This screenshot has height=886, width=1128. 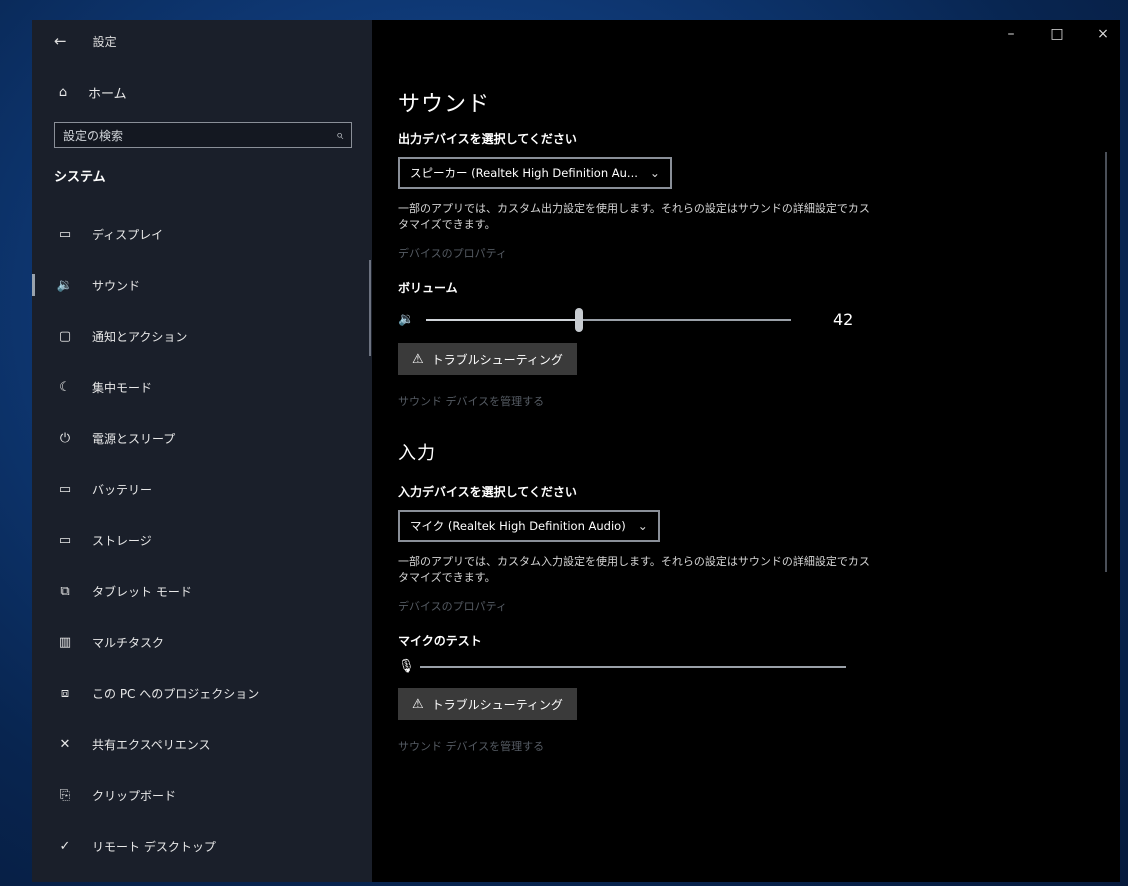 What do you see at coordinates (122, 388) in the screenshot?
I see `sidebar-item-label: 集中モード` at bounding box center [122, 388].